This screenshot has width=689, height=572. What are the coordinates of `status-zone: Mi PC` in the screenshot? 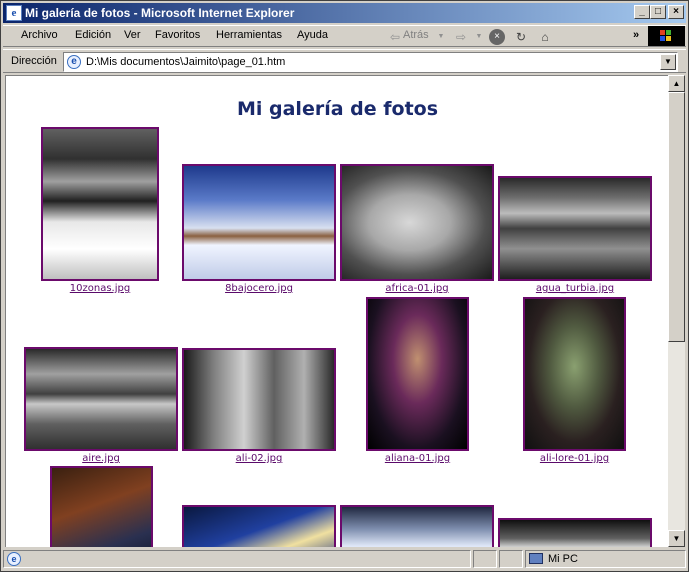 It's located at (563, 559).